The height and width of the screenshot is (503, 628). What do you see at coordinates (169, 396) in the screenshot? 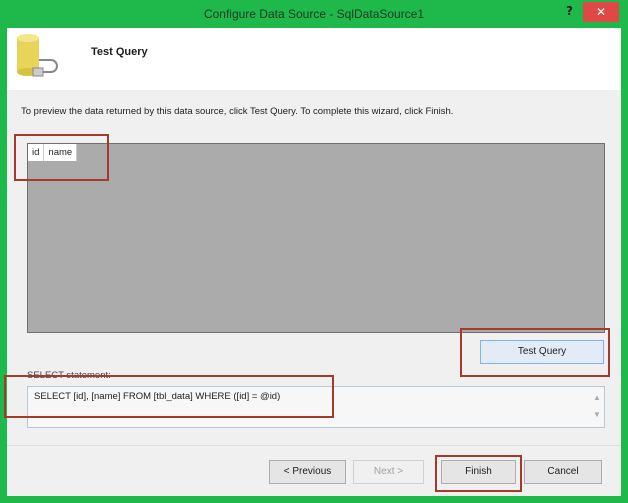
I see `highlight-box-select` at bounding box center [169, 396].